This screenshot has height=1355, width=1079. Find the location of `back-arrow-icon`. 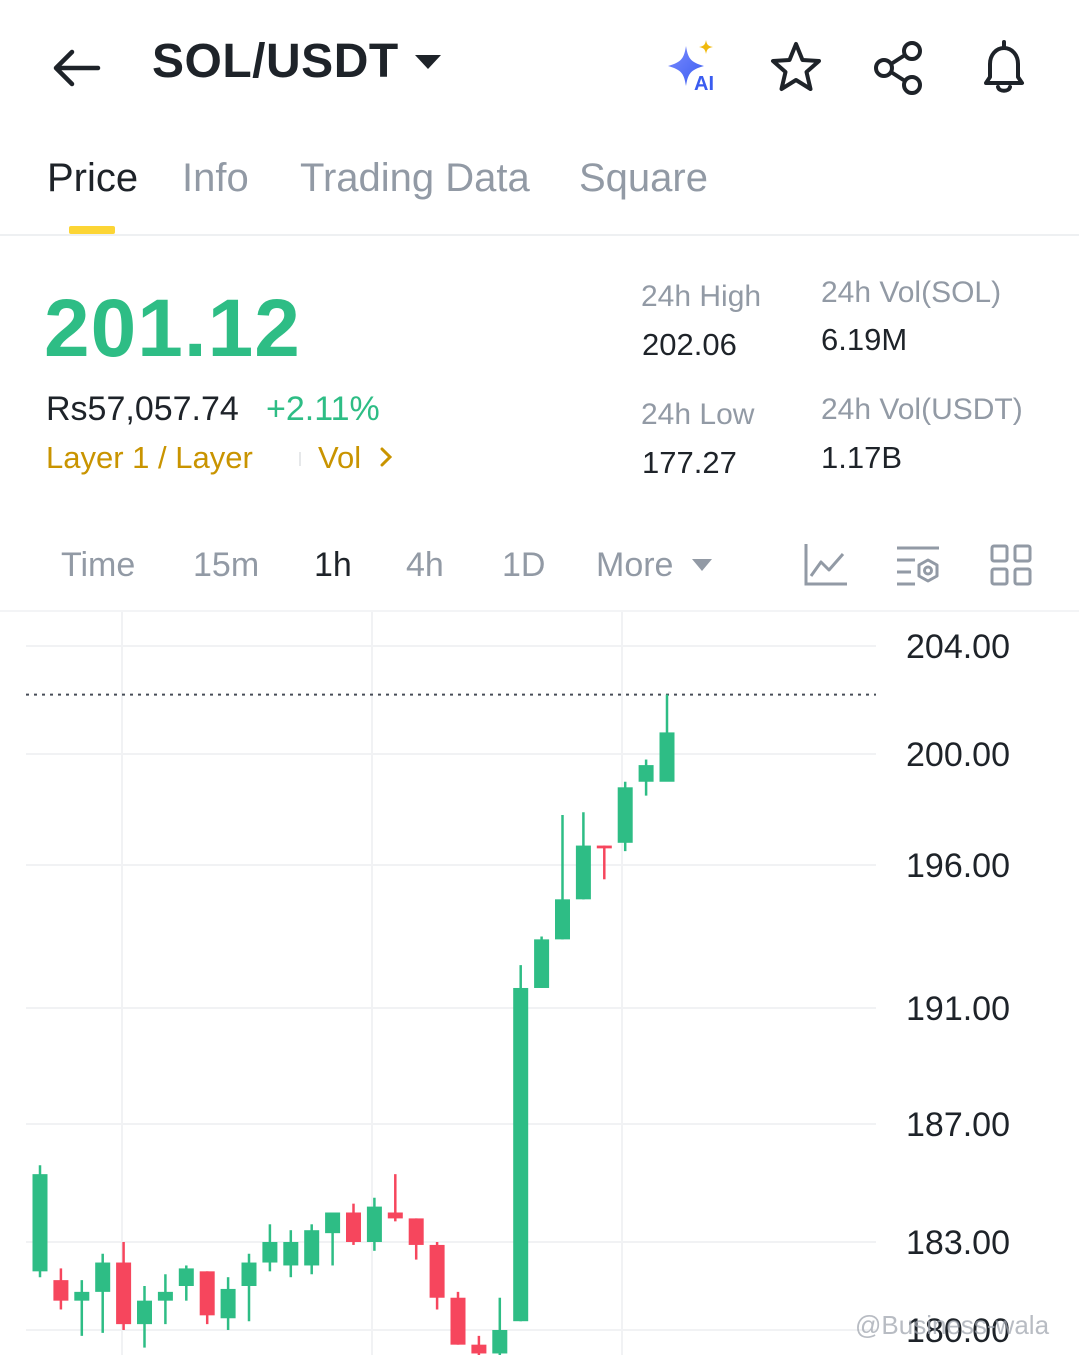

back-arrow-icon is located at coordinates (76, 68).